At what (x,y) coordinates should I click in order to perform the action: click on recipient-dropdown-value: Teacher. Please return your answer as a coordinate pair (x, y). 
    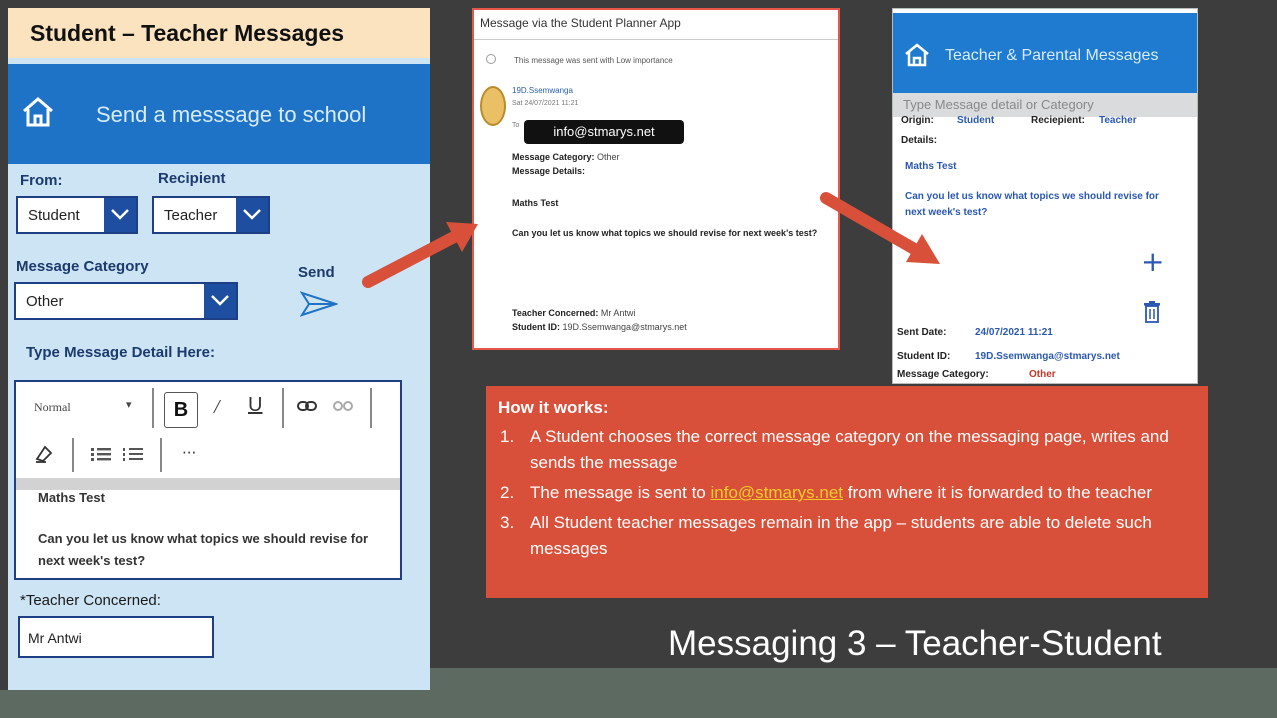
    Looking at the image, I should click on (191, 215).